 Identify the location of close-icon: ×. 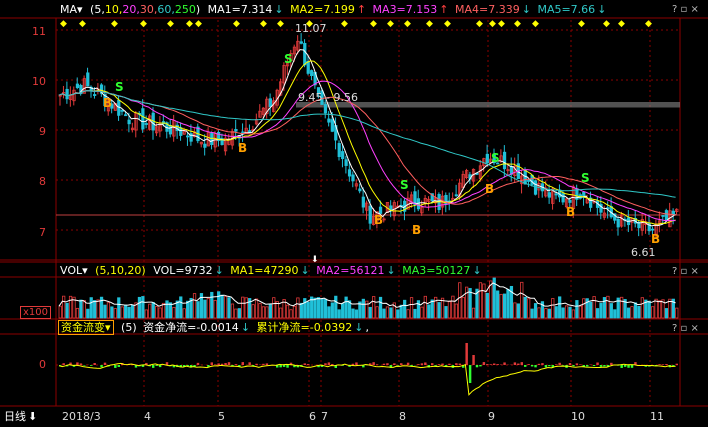
(694, 9).